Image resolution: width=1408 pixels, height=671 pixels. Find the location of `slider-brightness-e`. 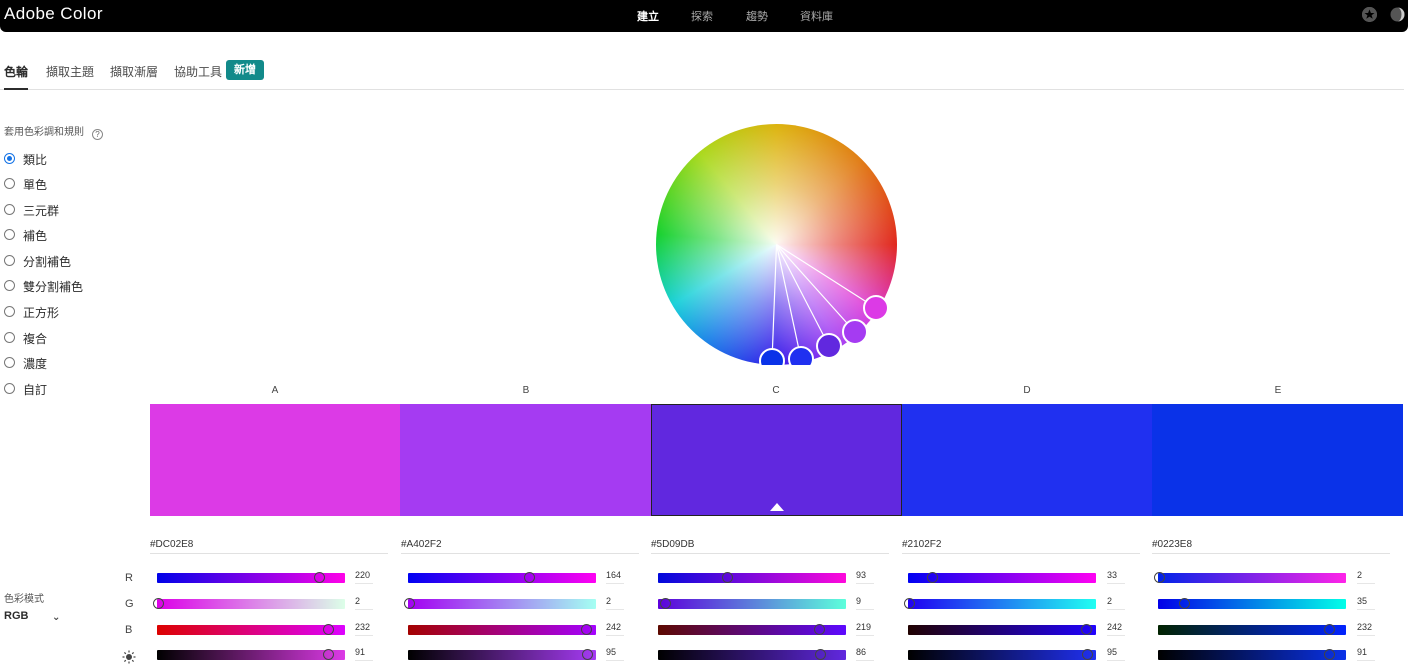

slider-brightness-e is located at coordinates (1252, 654).